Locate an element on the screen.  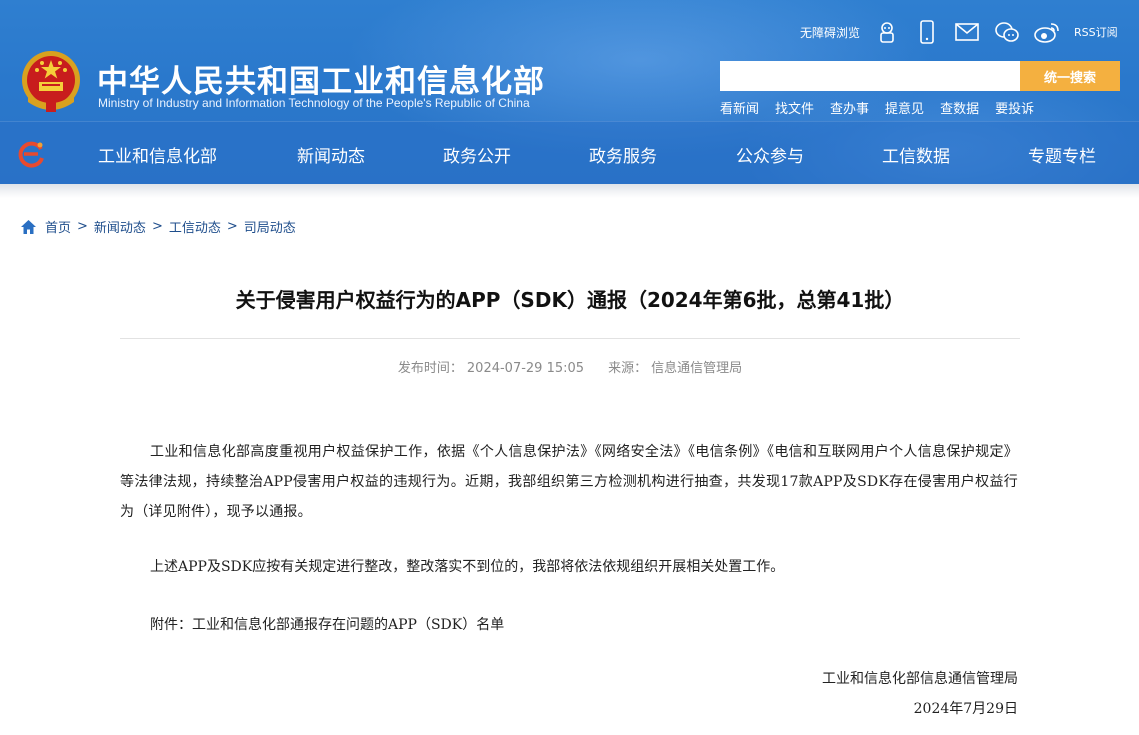
signature-date: 2024年7月29日 is located at coordinates (965, 709).